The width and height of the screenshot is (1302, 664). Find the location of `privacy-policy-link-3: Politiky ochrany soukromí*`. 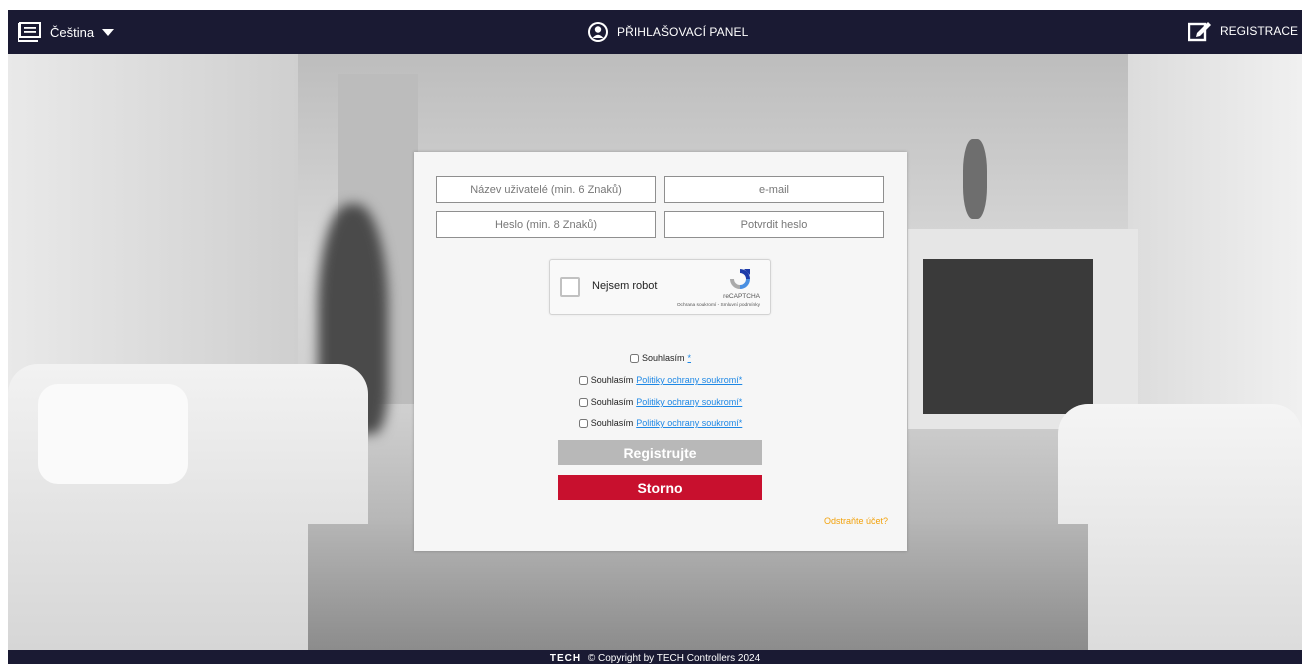

privacy-policy-link-3: Politiky ochrany soukromí* is located at coordinates (689, 402).